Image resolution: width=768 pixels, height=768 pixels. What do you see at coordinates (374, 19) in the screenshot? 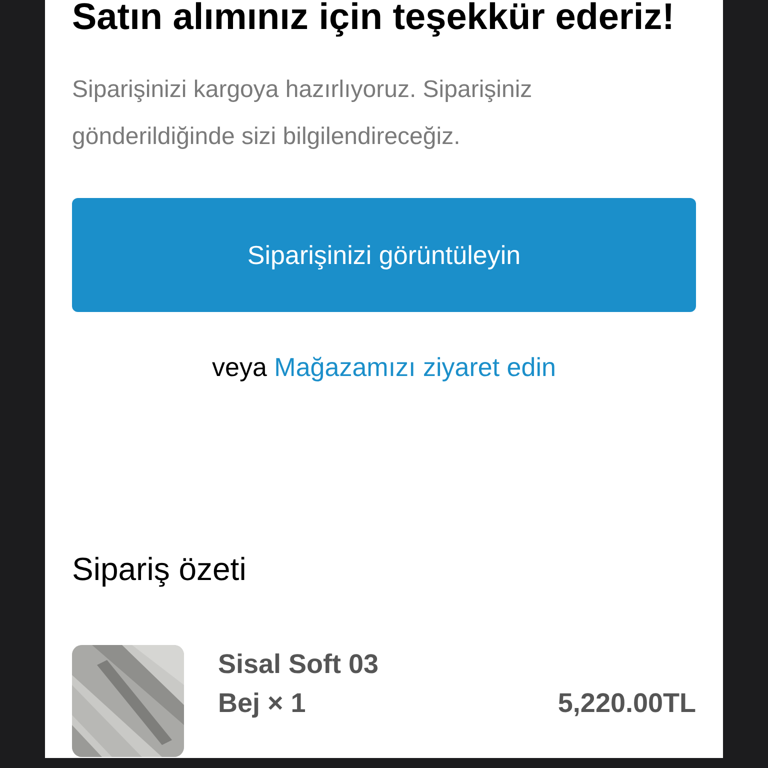
I see `page-title: Satın alımınız için teşekkür ederiz!` at bounding box center [374, 19].